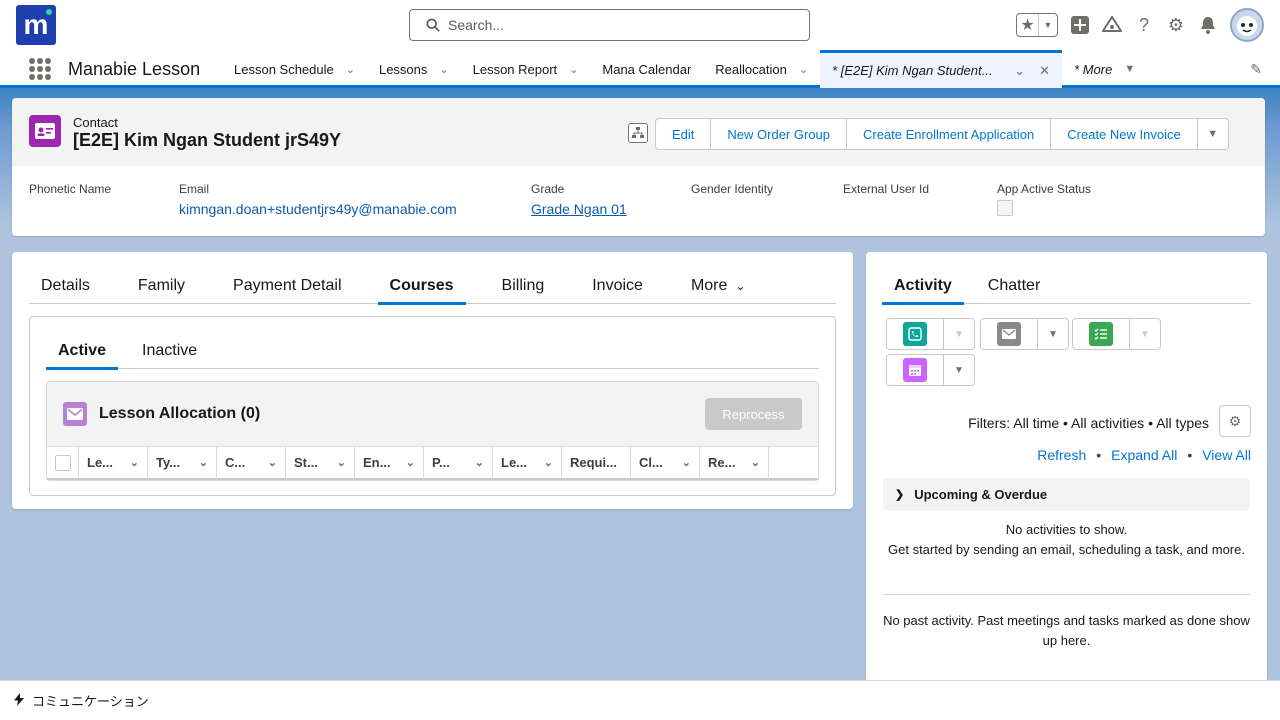 The width and height of the screenshot is (1280, 720). Describe the element at coordinates (182, 462) in the screenshot. I see `column-header: Ty... ⌄` at that location.